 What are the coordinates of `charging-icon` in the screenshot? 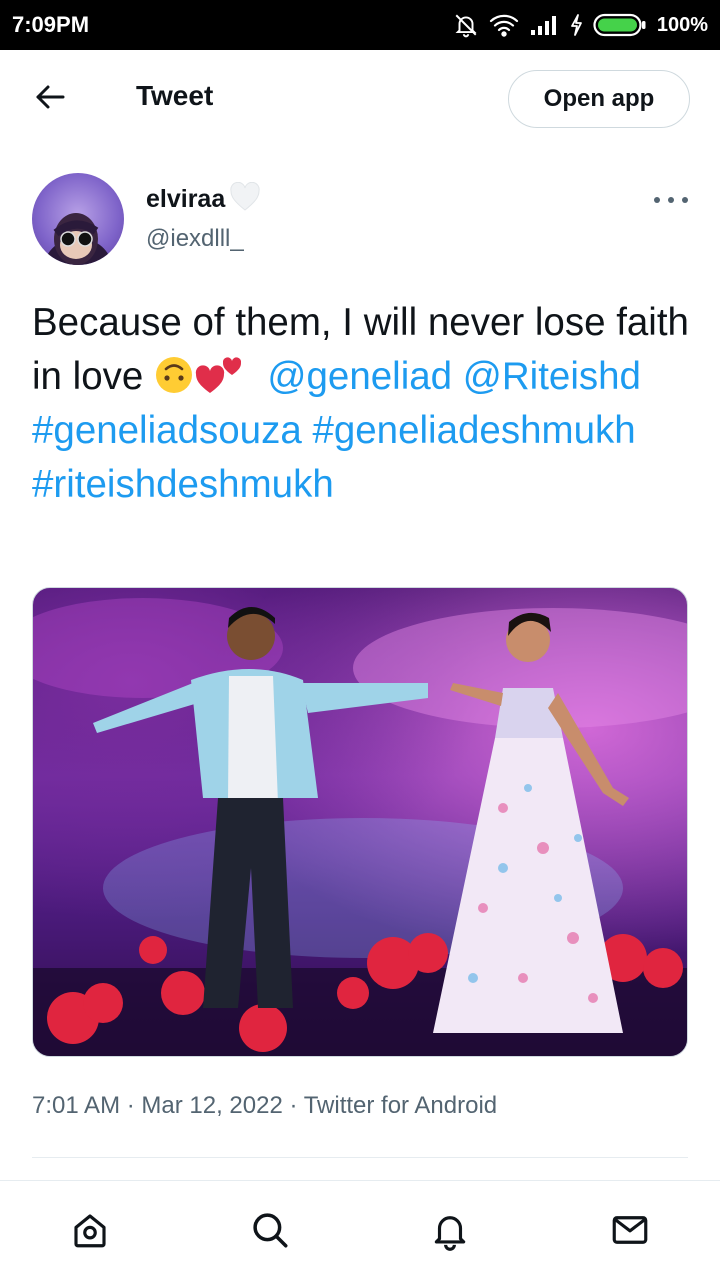 It's located at (576, 25).